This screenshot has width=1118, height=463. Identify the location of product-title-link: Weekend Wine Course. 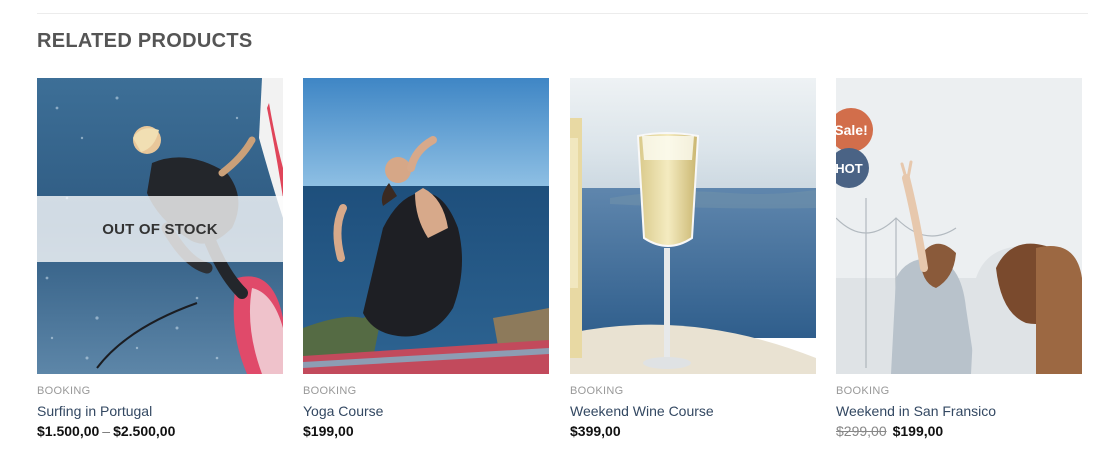
(642, 411).